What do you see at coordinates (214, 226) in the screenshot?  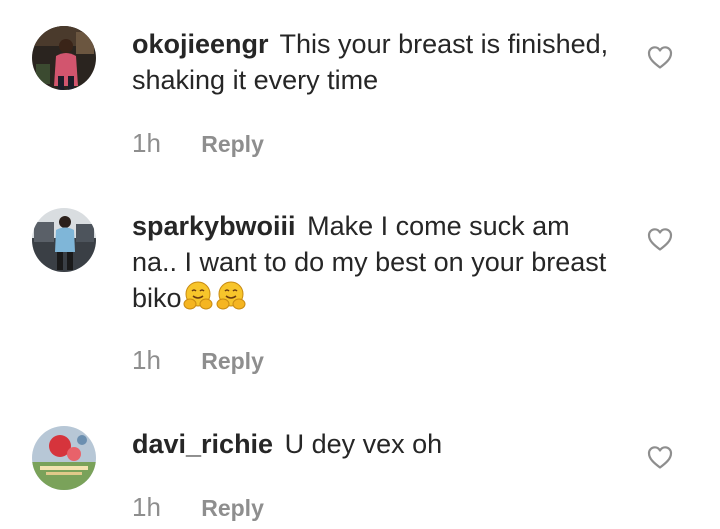 I see `username-link: sparkybwoiii` at bounding box center [214, 226].